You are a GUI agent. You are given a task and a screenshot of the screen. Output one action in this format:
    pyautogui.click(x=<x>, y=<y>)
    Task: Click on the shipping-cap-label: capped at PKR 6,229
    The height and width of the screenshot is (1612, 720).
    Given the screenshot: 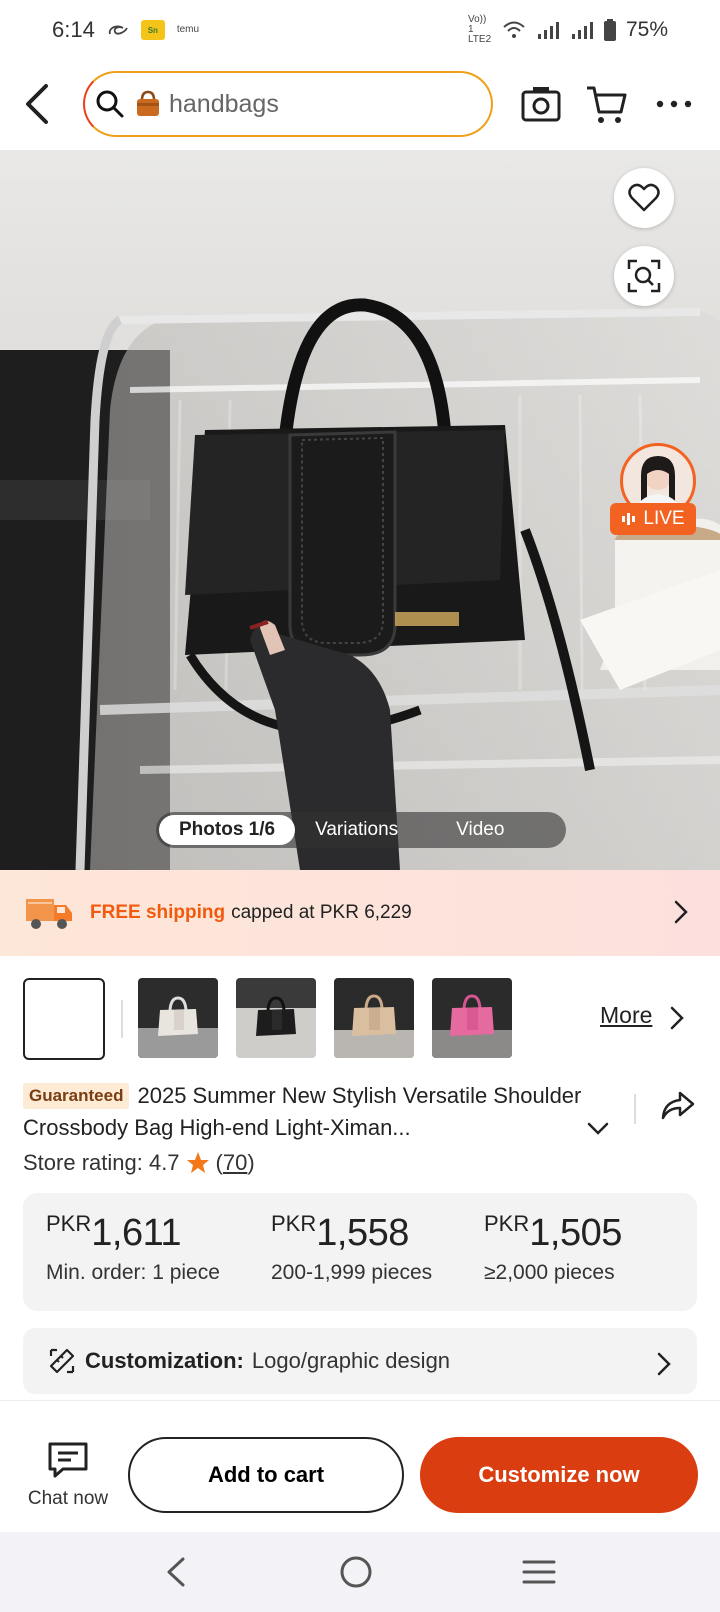 What is the action you would take?
    pyautogui.click(x=321, y=912)
    